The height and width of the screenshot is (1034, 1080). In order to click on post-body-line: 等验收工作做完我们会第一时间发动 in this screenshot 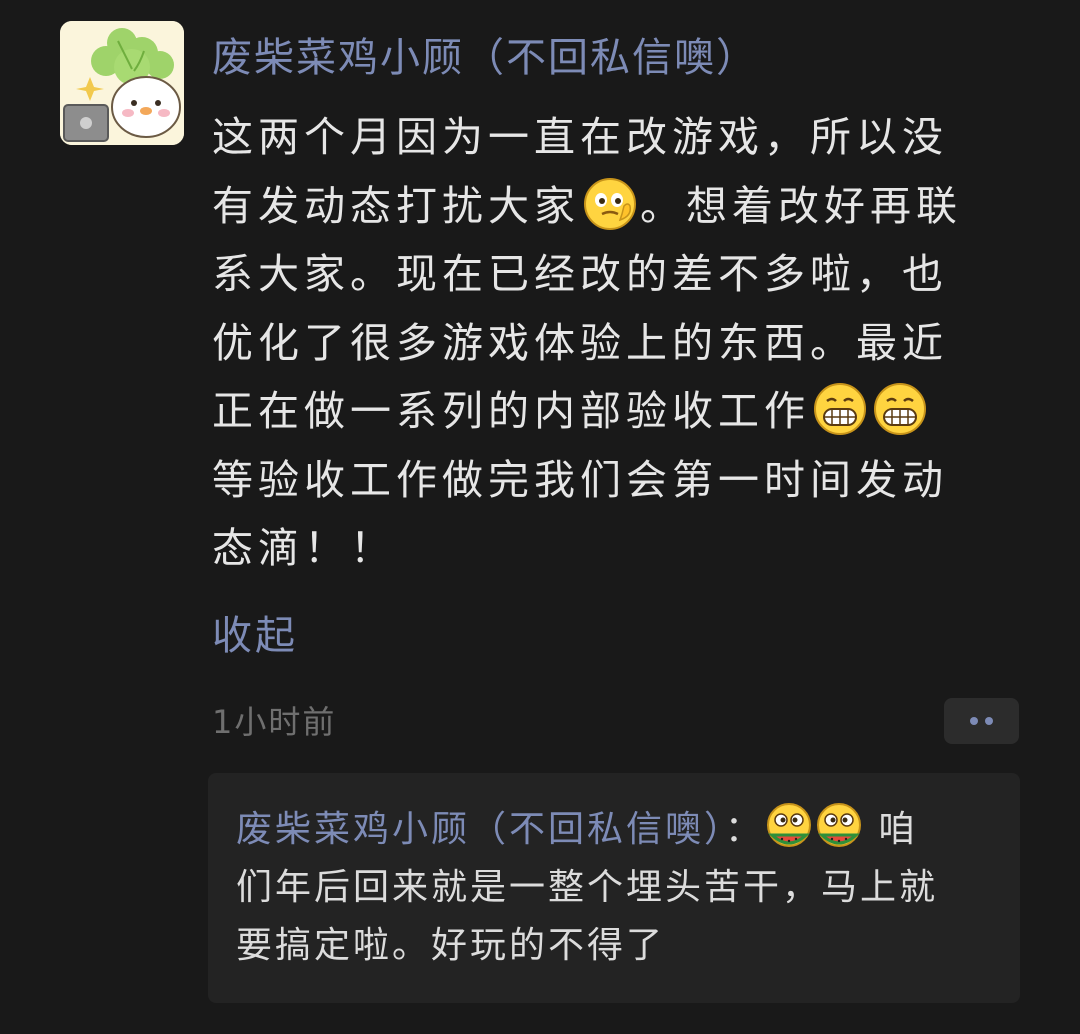, I will do `click(580, 479)`.